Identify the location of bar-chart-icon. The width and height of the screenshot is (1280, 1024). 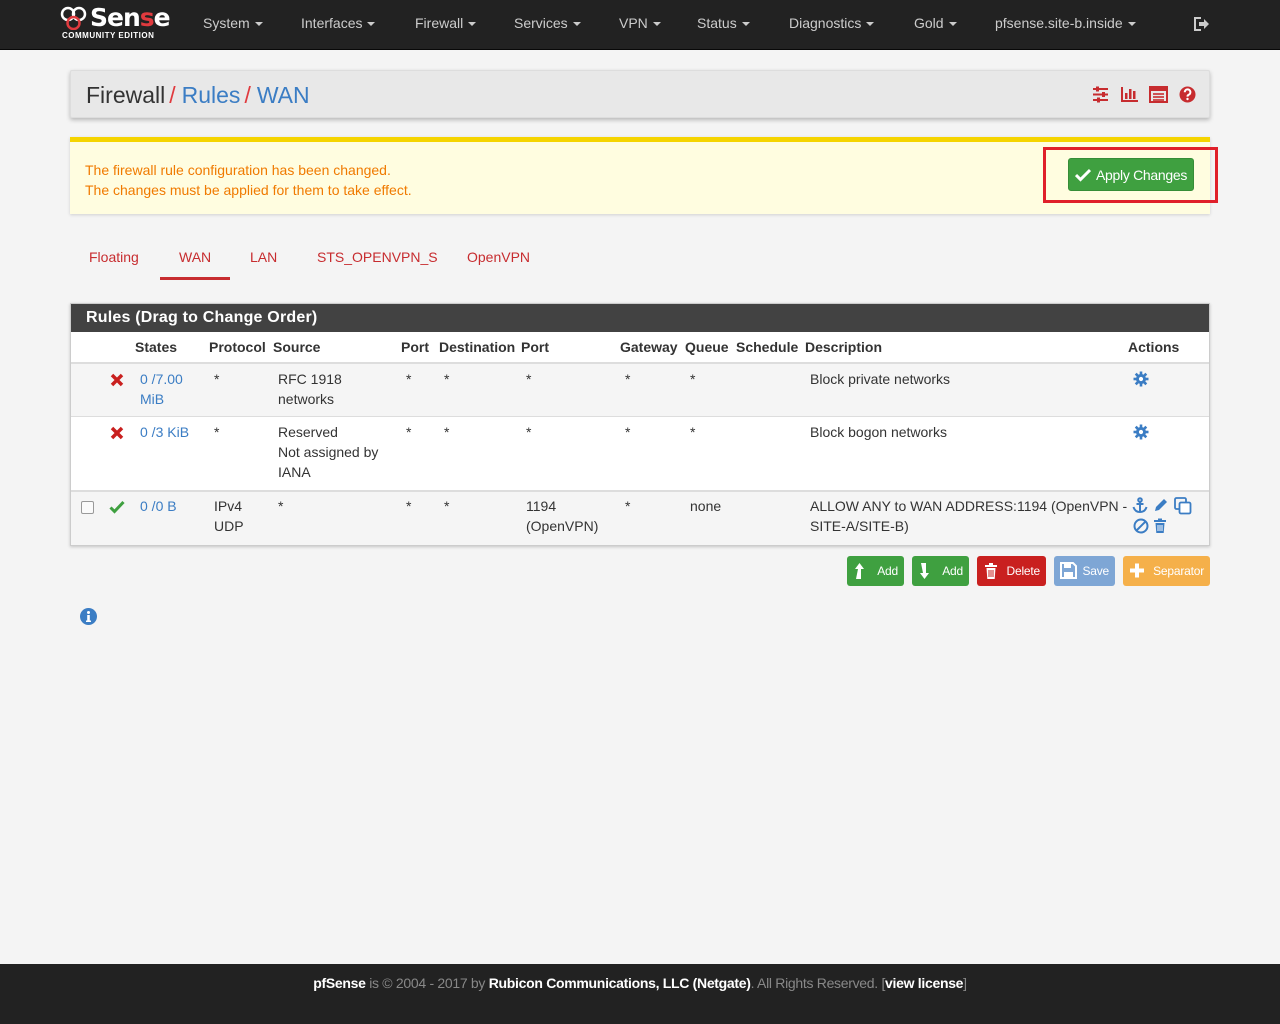
(1129, 94).